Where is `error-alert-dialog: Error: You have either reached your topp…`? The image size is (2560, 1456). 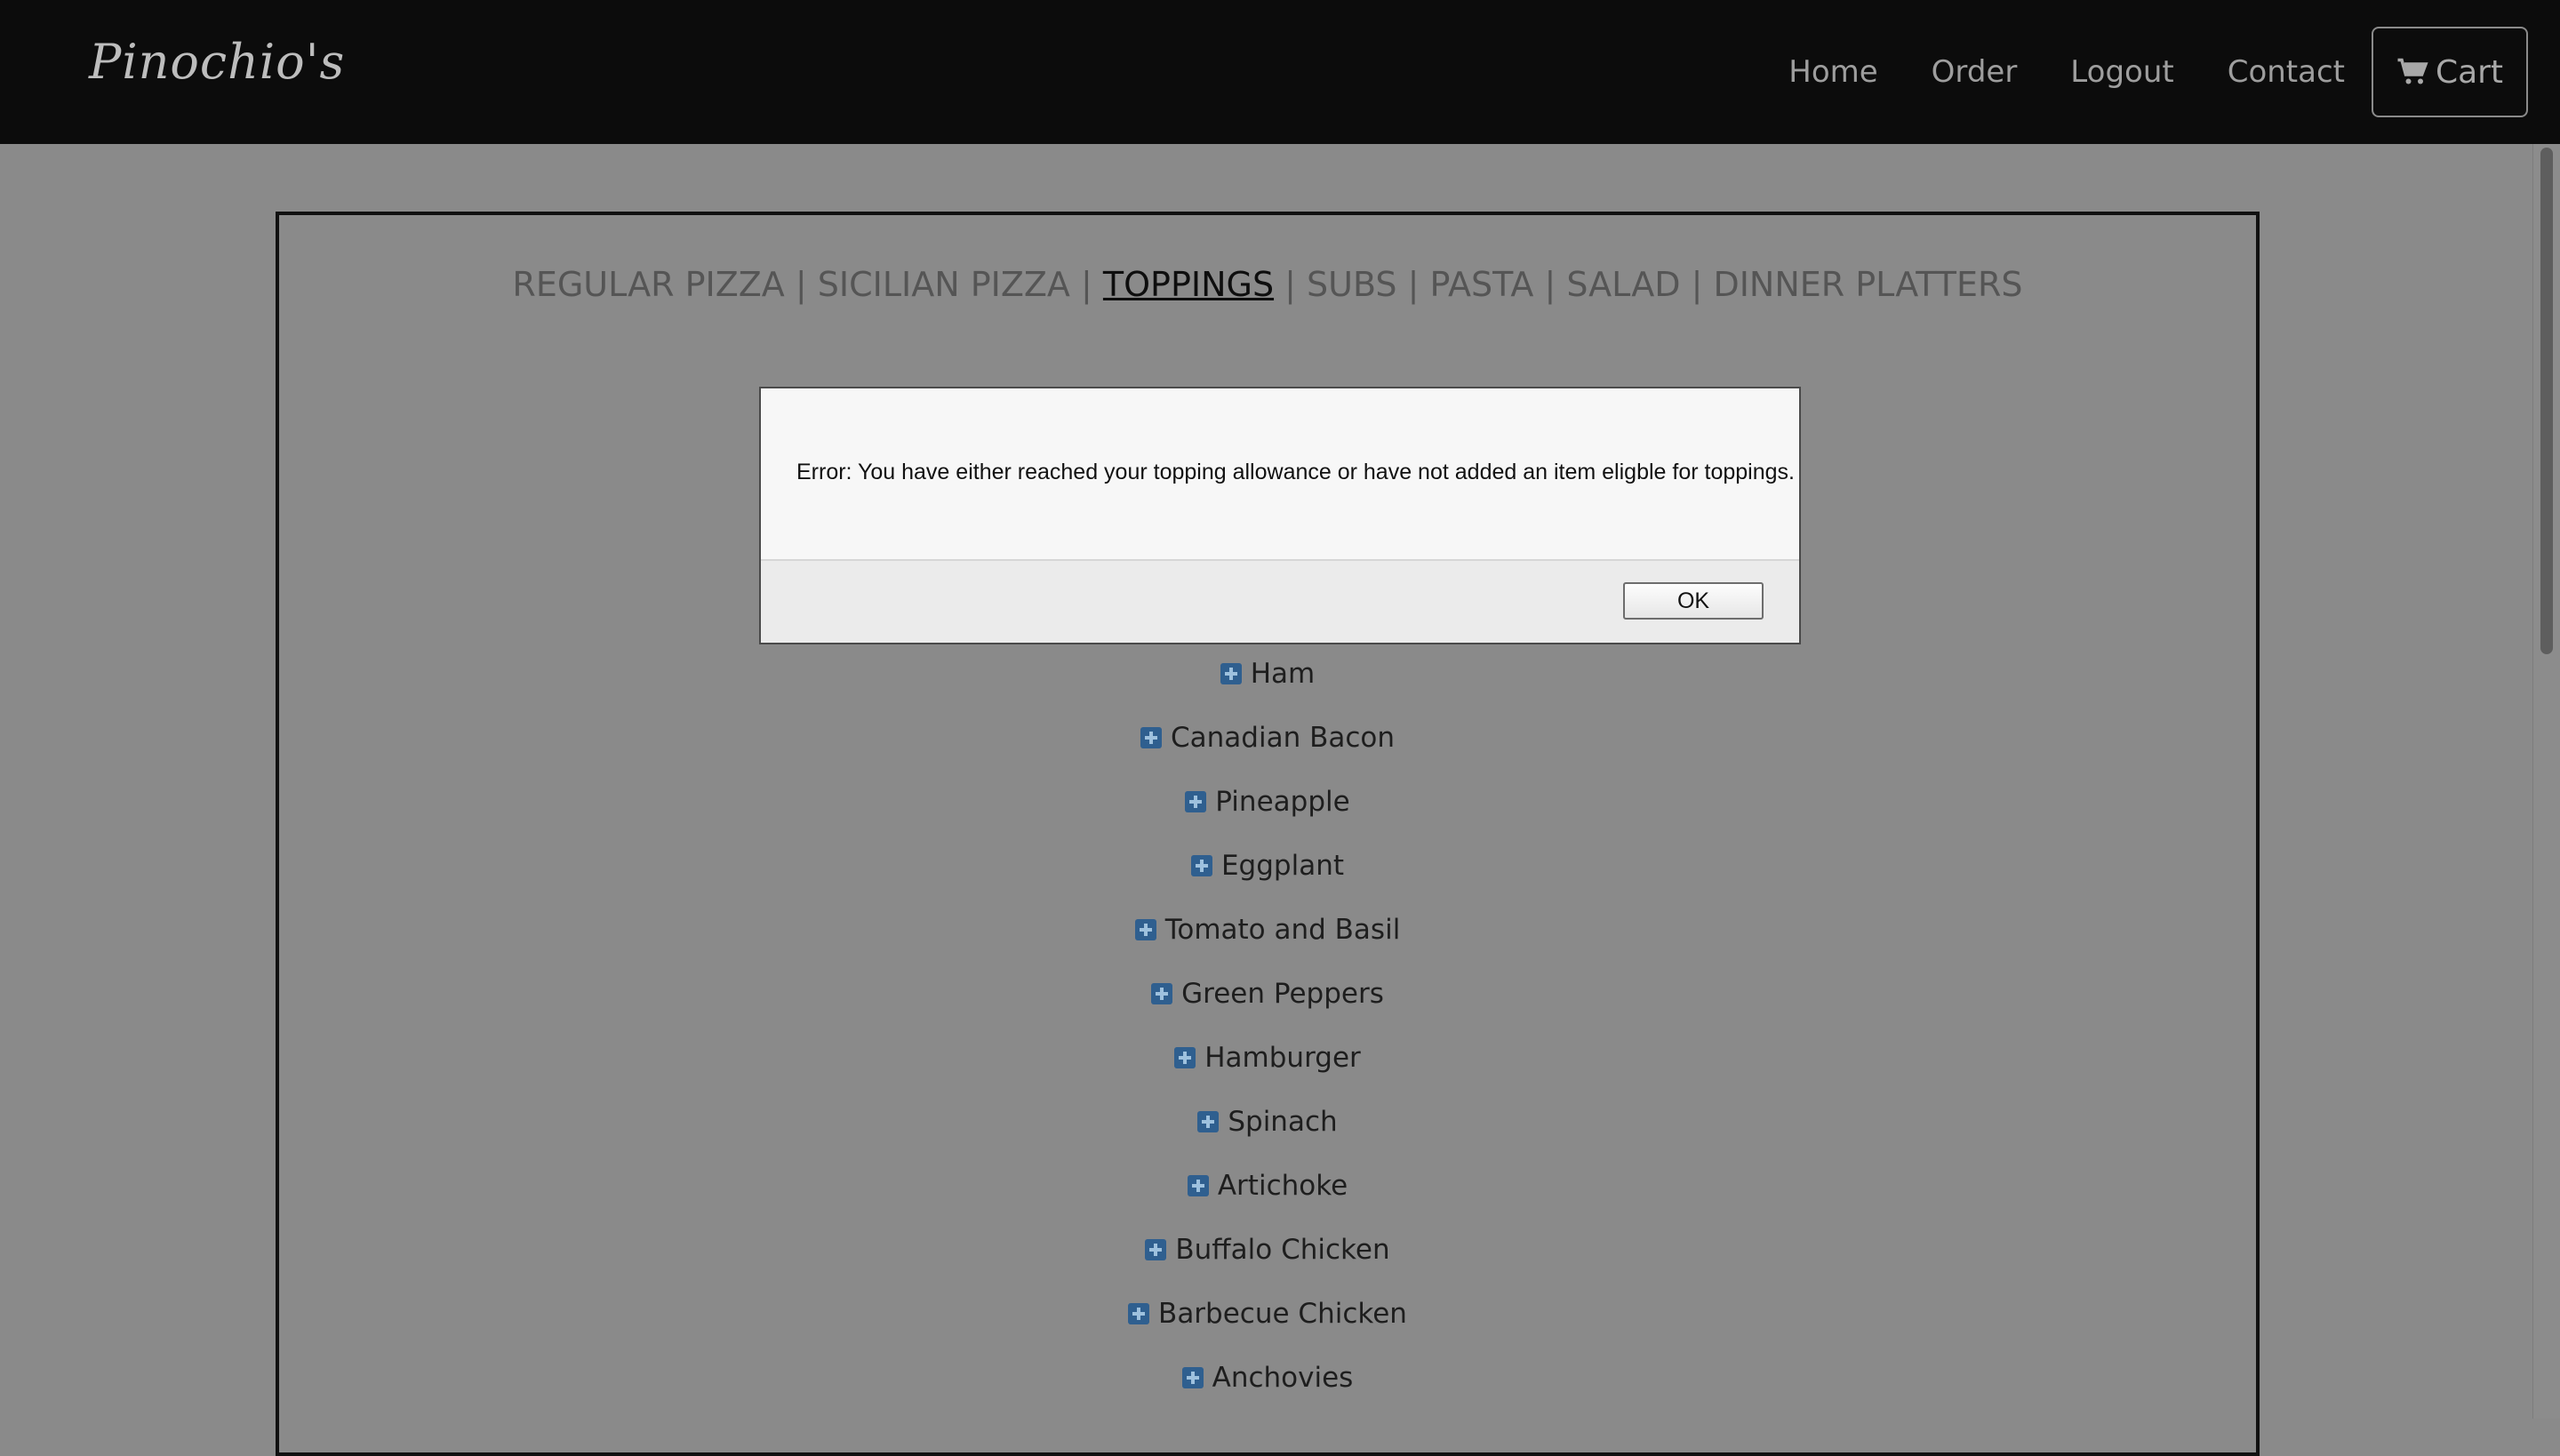
error-alert-dialog: Error: You have either reached your topp… is located at coordinates (1280, 515).